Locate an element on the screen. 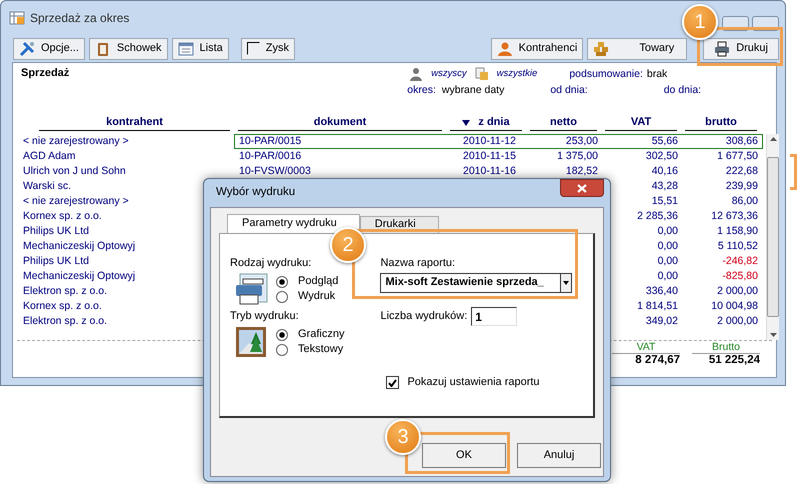 The image size is (799, 484). close-button is located at coordinates (582, 188).